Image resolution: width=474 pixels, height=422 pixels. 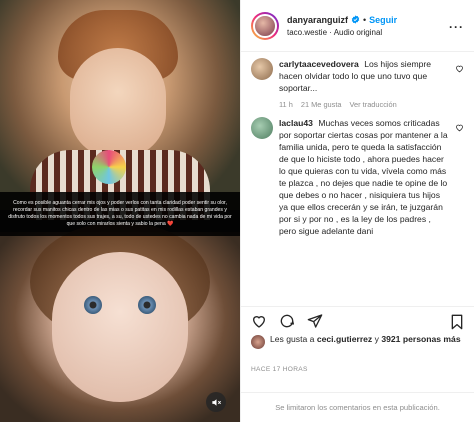 I want to click on mute-button, so click(x=216, y=402).